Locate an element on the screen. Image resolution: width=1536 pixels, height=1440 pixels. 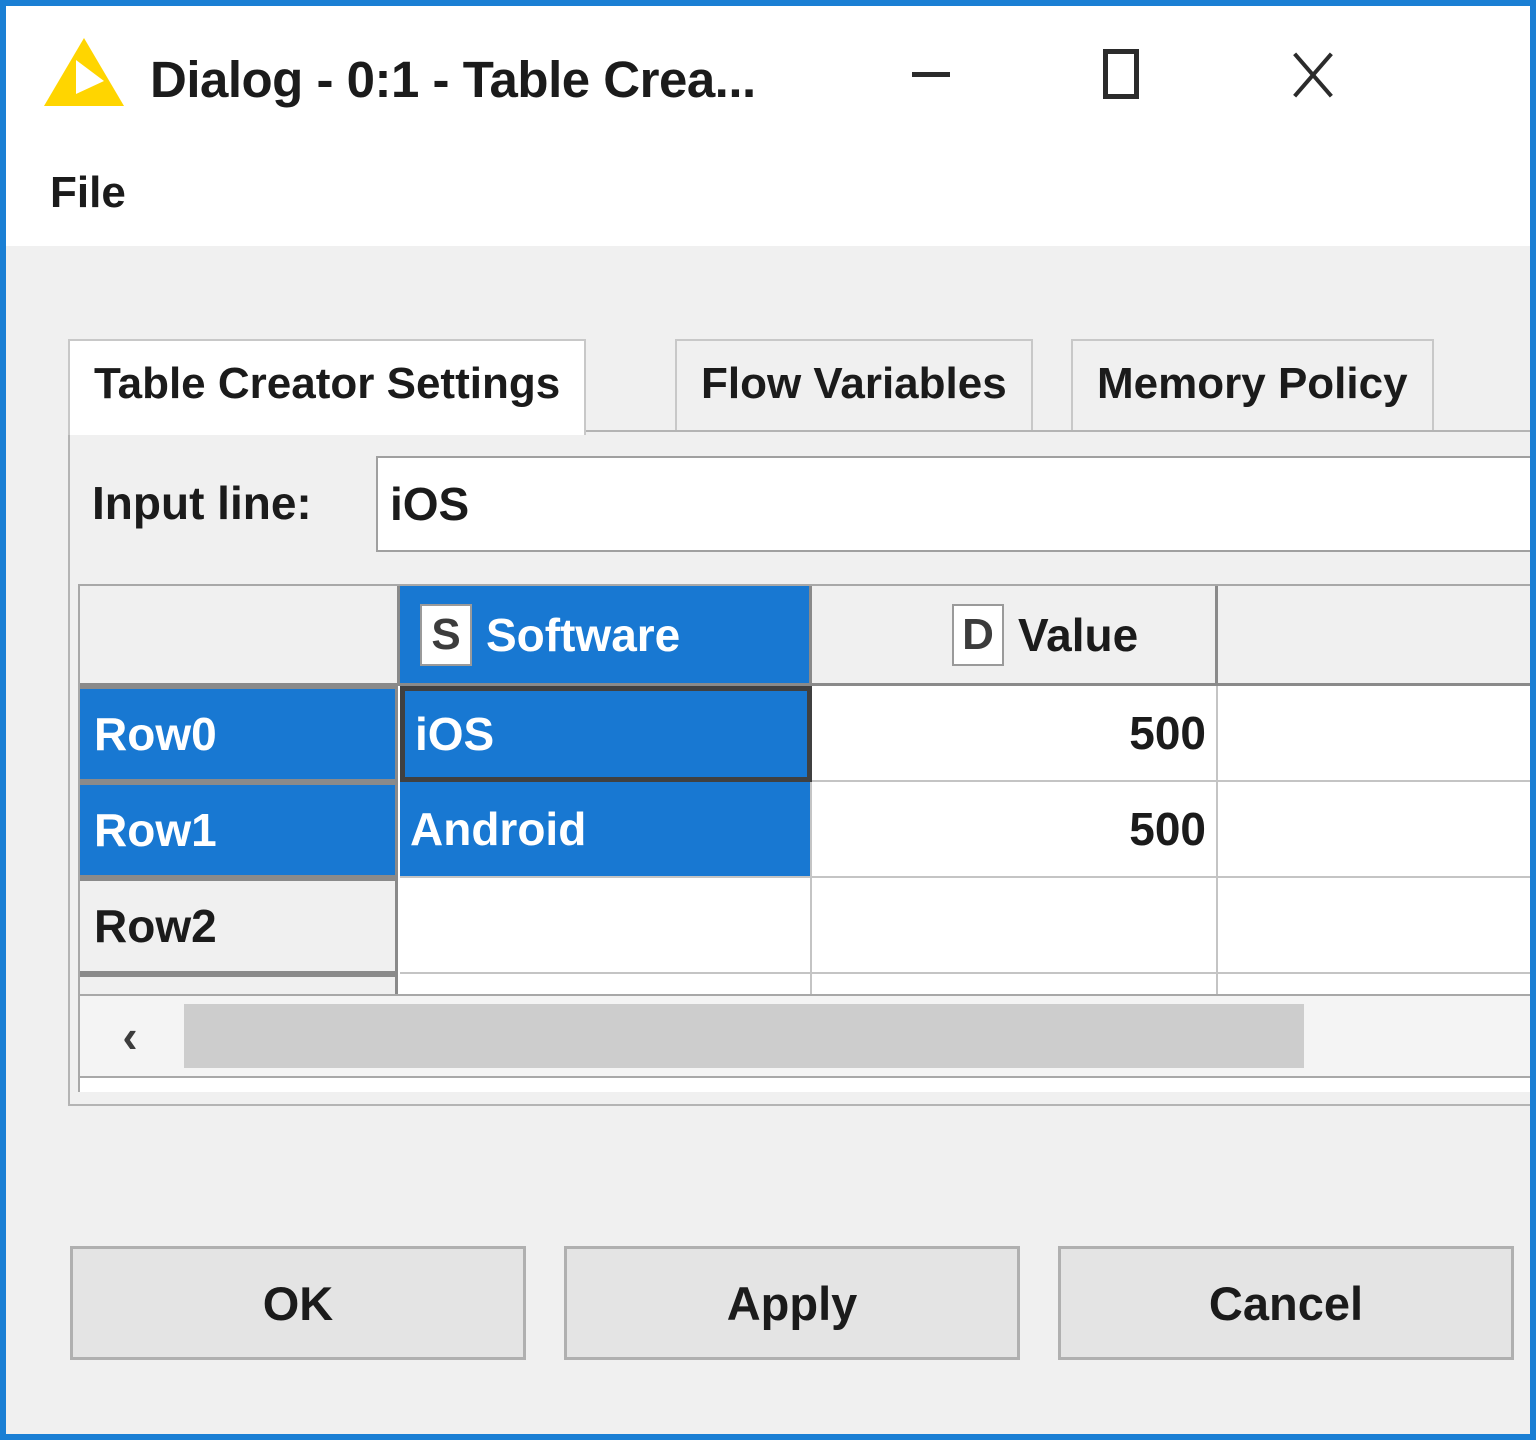
tab-flow-variables: Flow Variables is located at coordinates (854, 385).